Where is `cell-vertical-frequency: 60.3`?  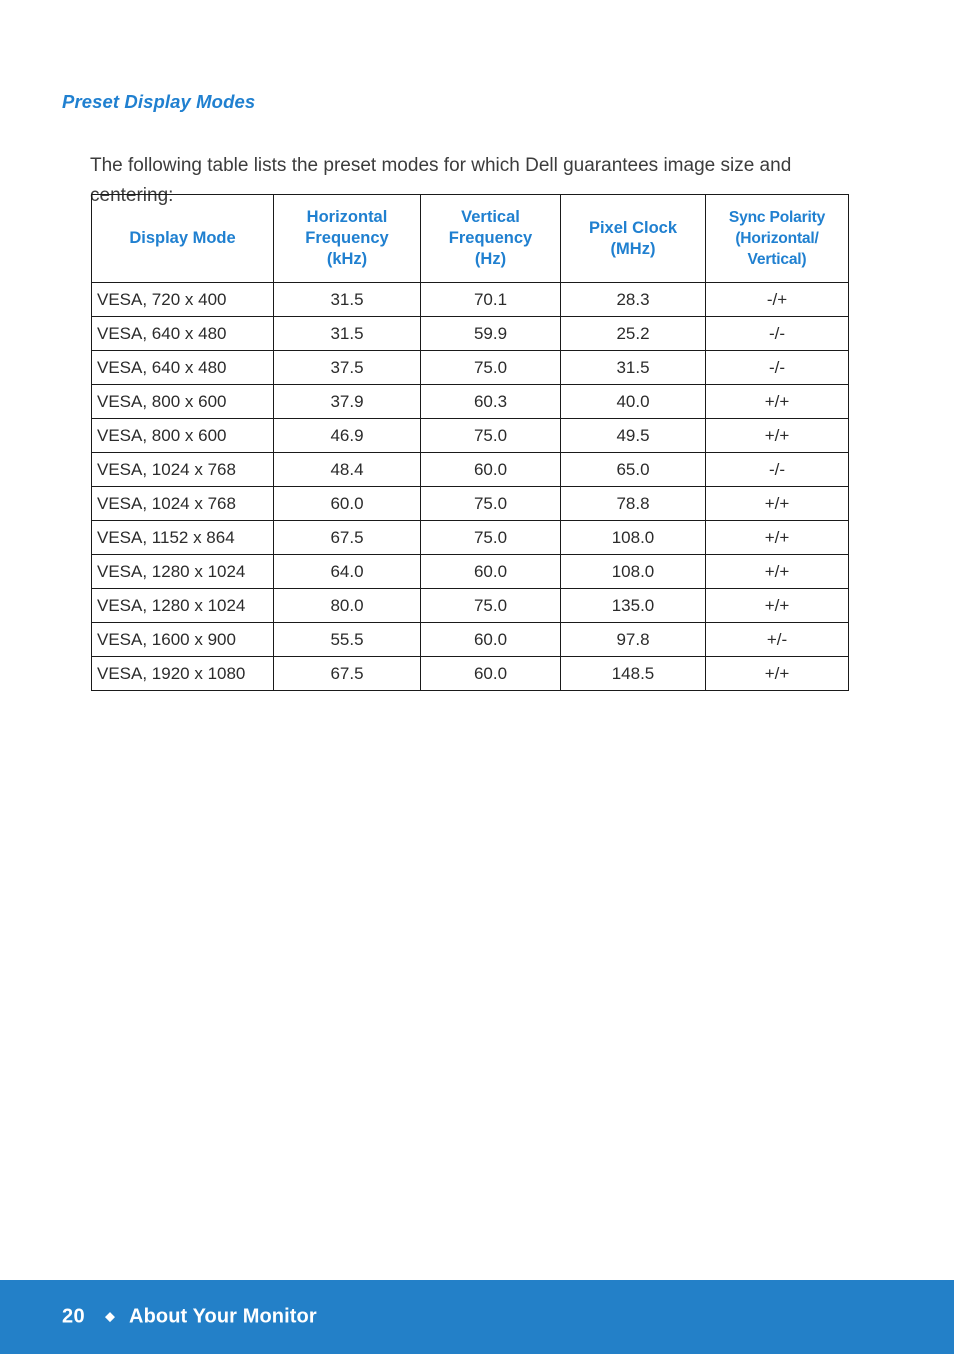 cell-vertical-frequency: 60.3 is located at coordinates (490, 401).